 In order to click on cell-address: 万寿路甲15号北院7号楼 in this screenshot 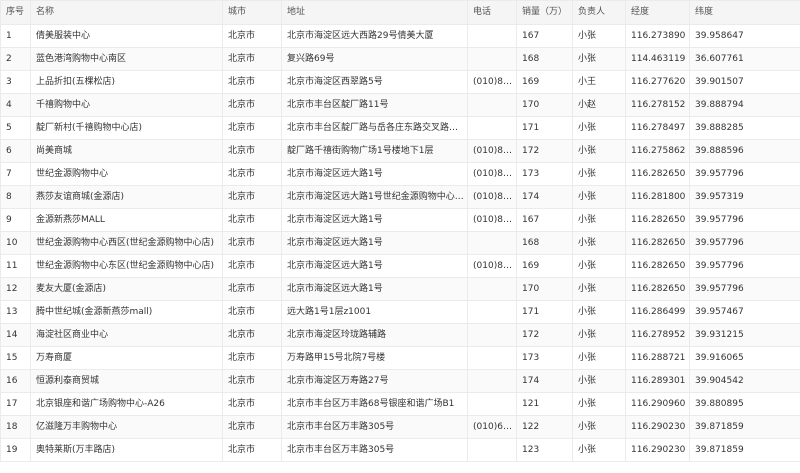, I will do `click(374, 358)`.